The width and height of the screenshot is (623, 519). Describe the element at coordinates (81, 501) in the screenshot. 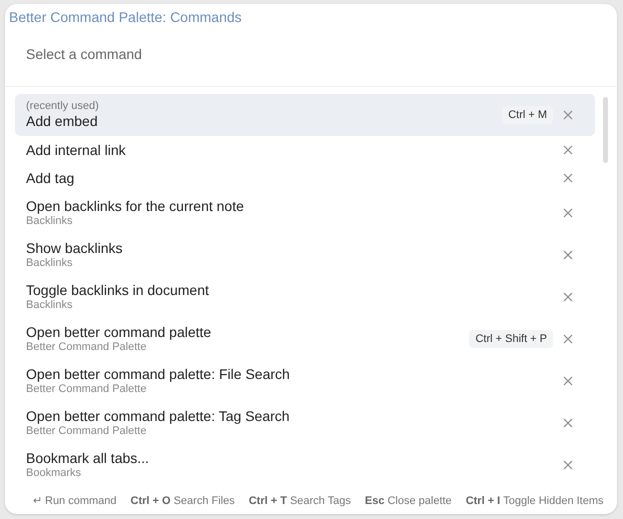

I see `shortcut-label: Run command` at that location.